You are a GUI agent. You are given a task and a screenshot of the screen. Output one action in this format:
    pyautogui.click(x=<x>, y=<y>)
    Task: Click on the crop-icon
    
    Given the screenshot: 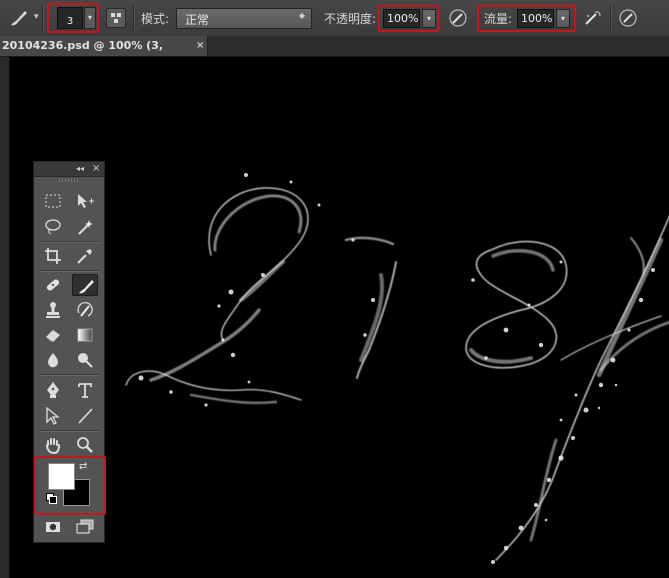 What is the action you would take?
    pyautogui.click(x=53, y=256)
    